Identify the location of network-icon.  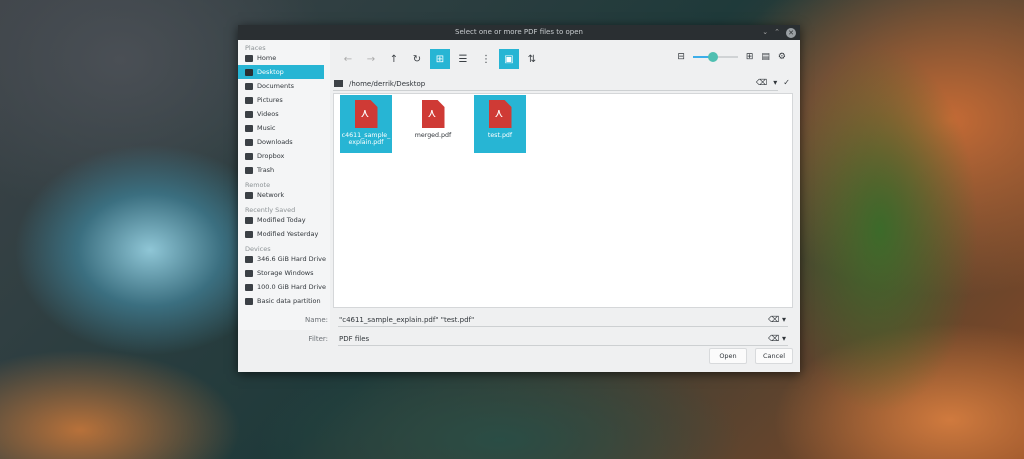
(249, 195).